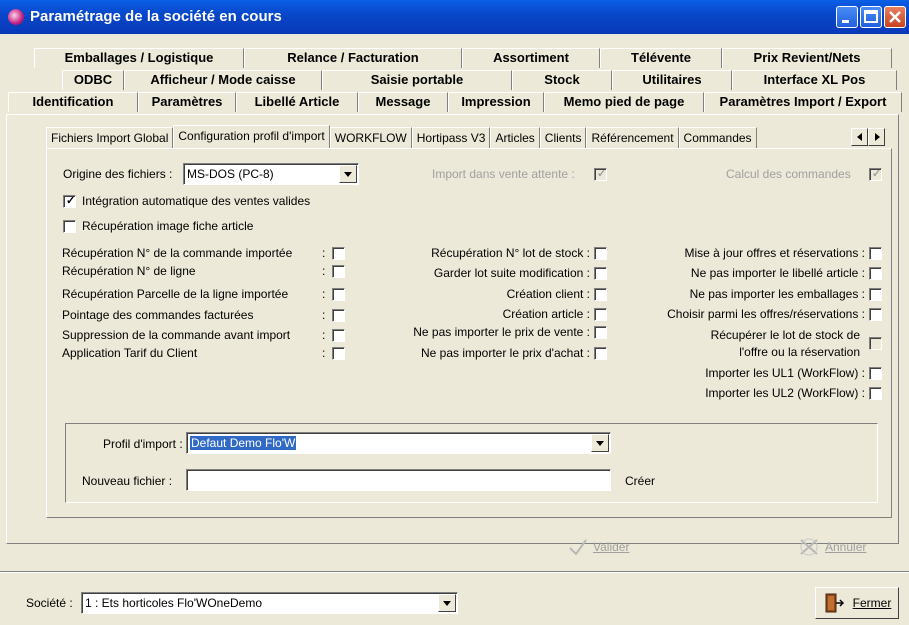 Image resolution: width=909 pixels, height=625 pixels. I want to click on annuler-button: Annuler, so click(831, 547).